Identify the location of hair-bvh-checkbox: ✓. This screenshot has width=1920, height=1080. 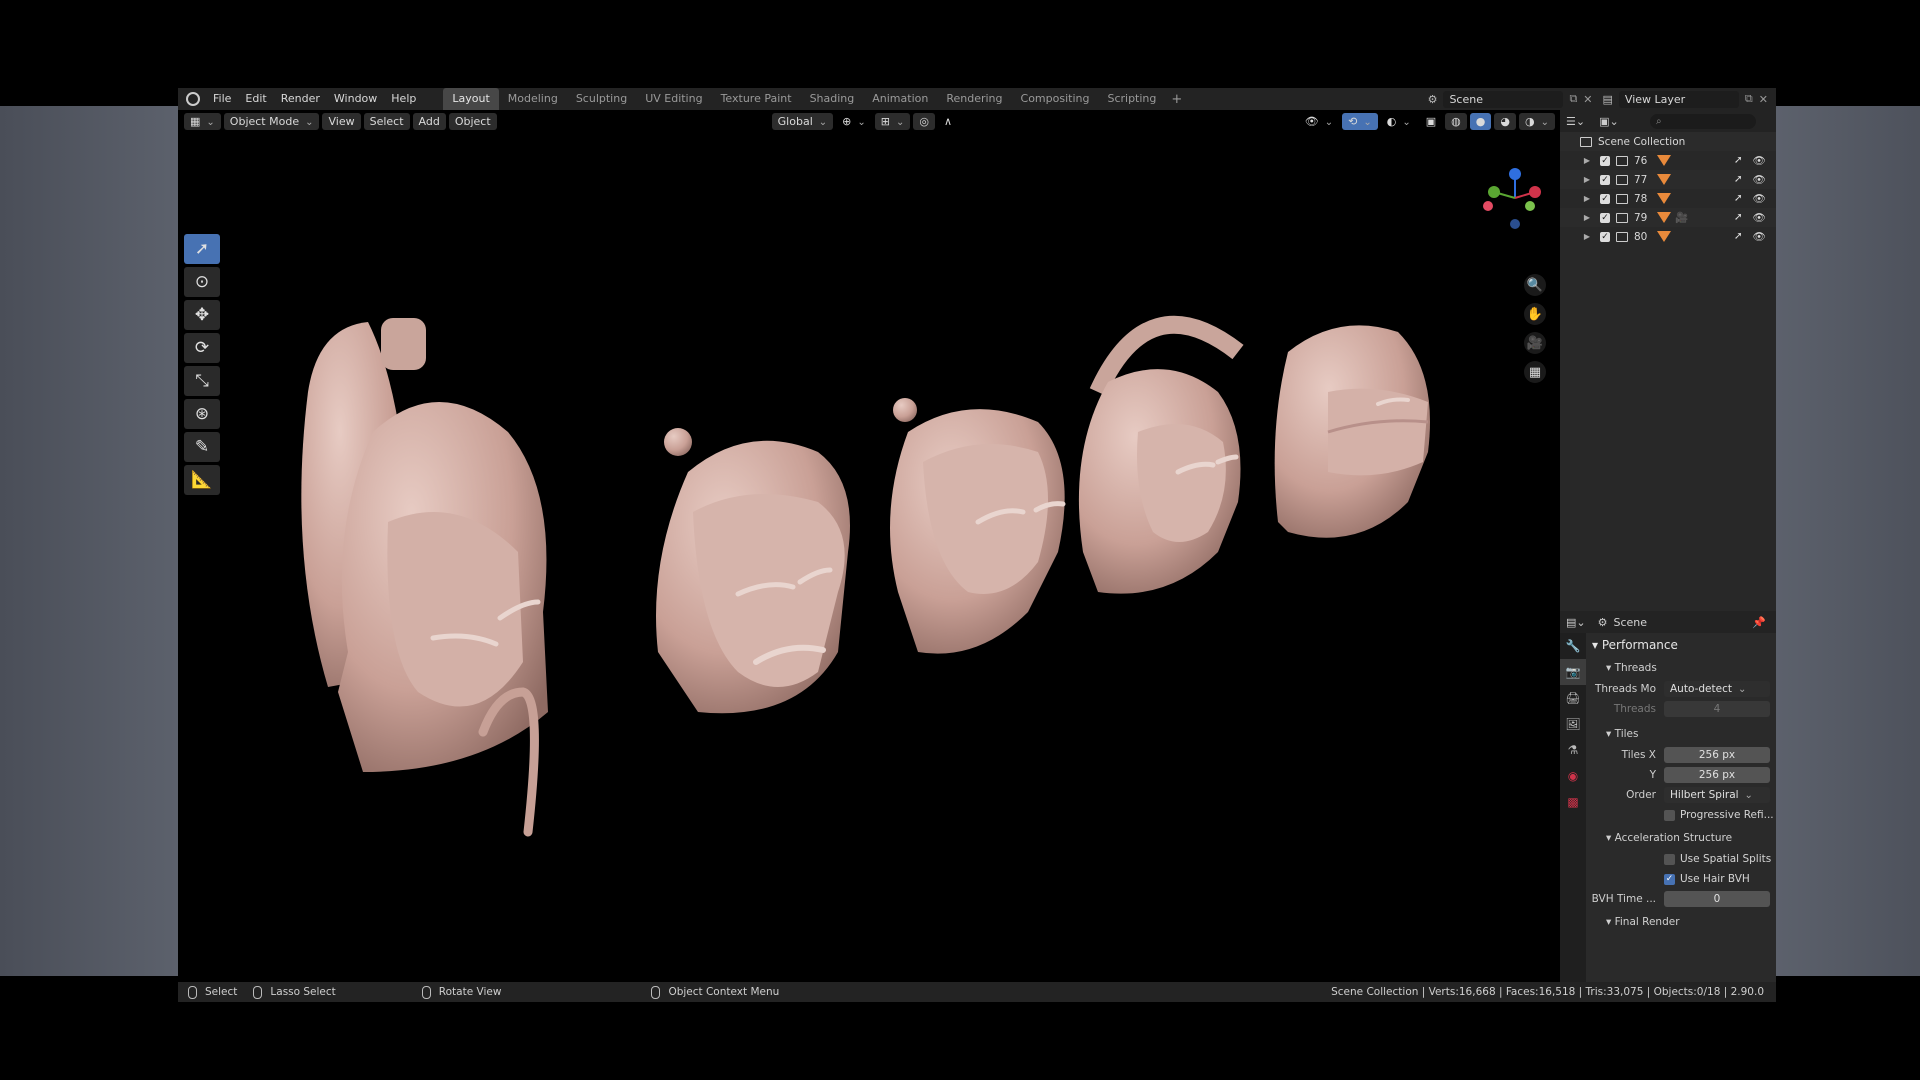
(1669, 879).